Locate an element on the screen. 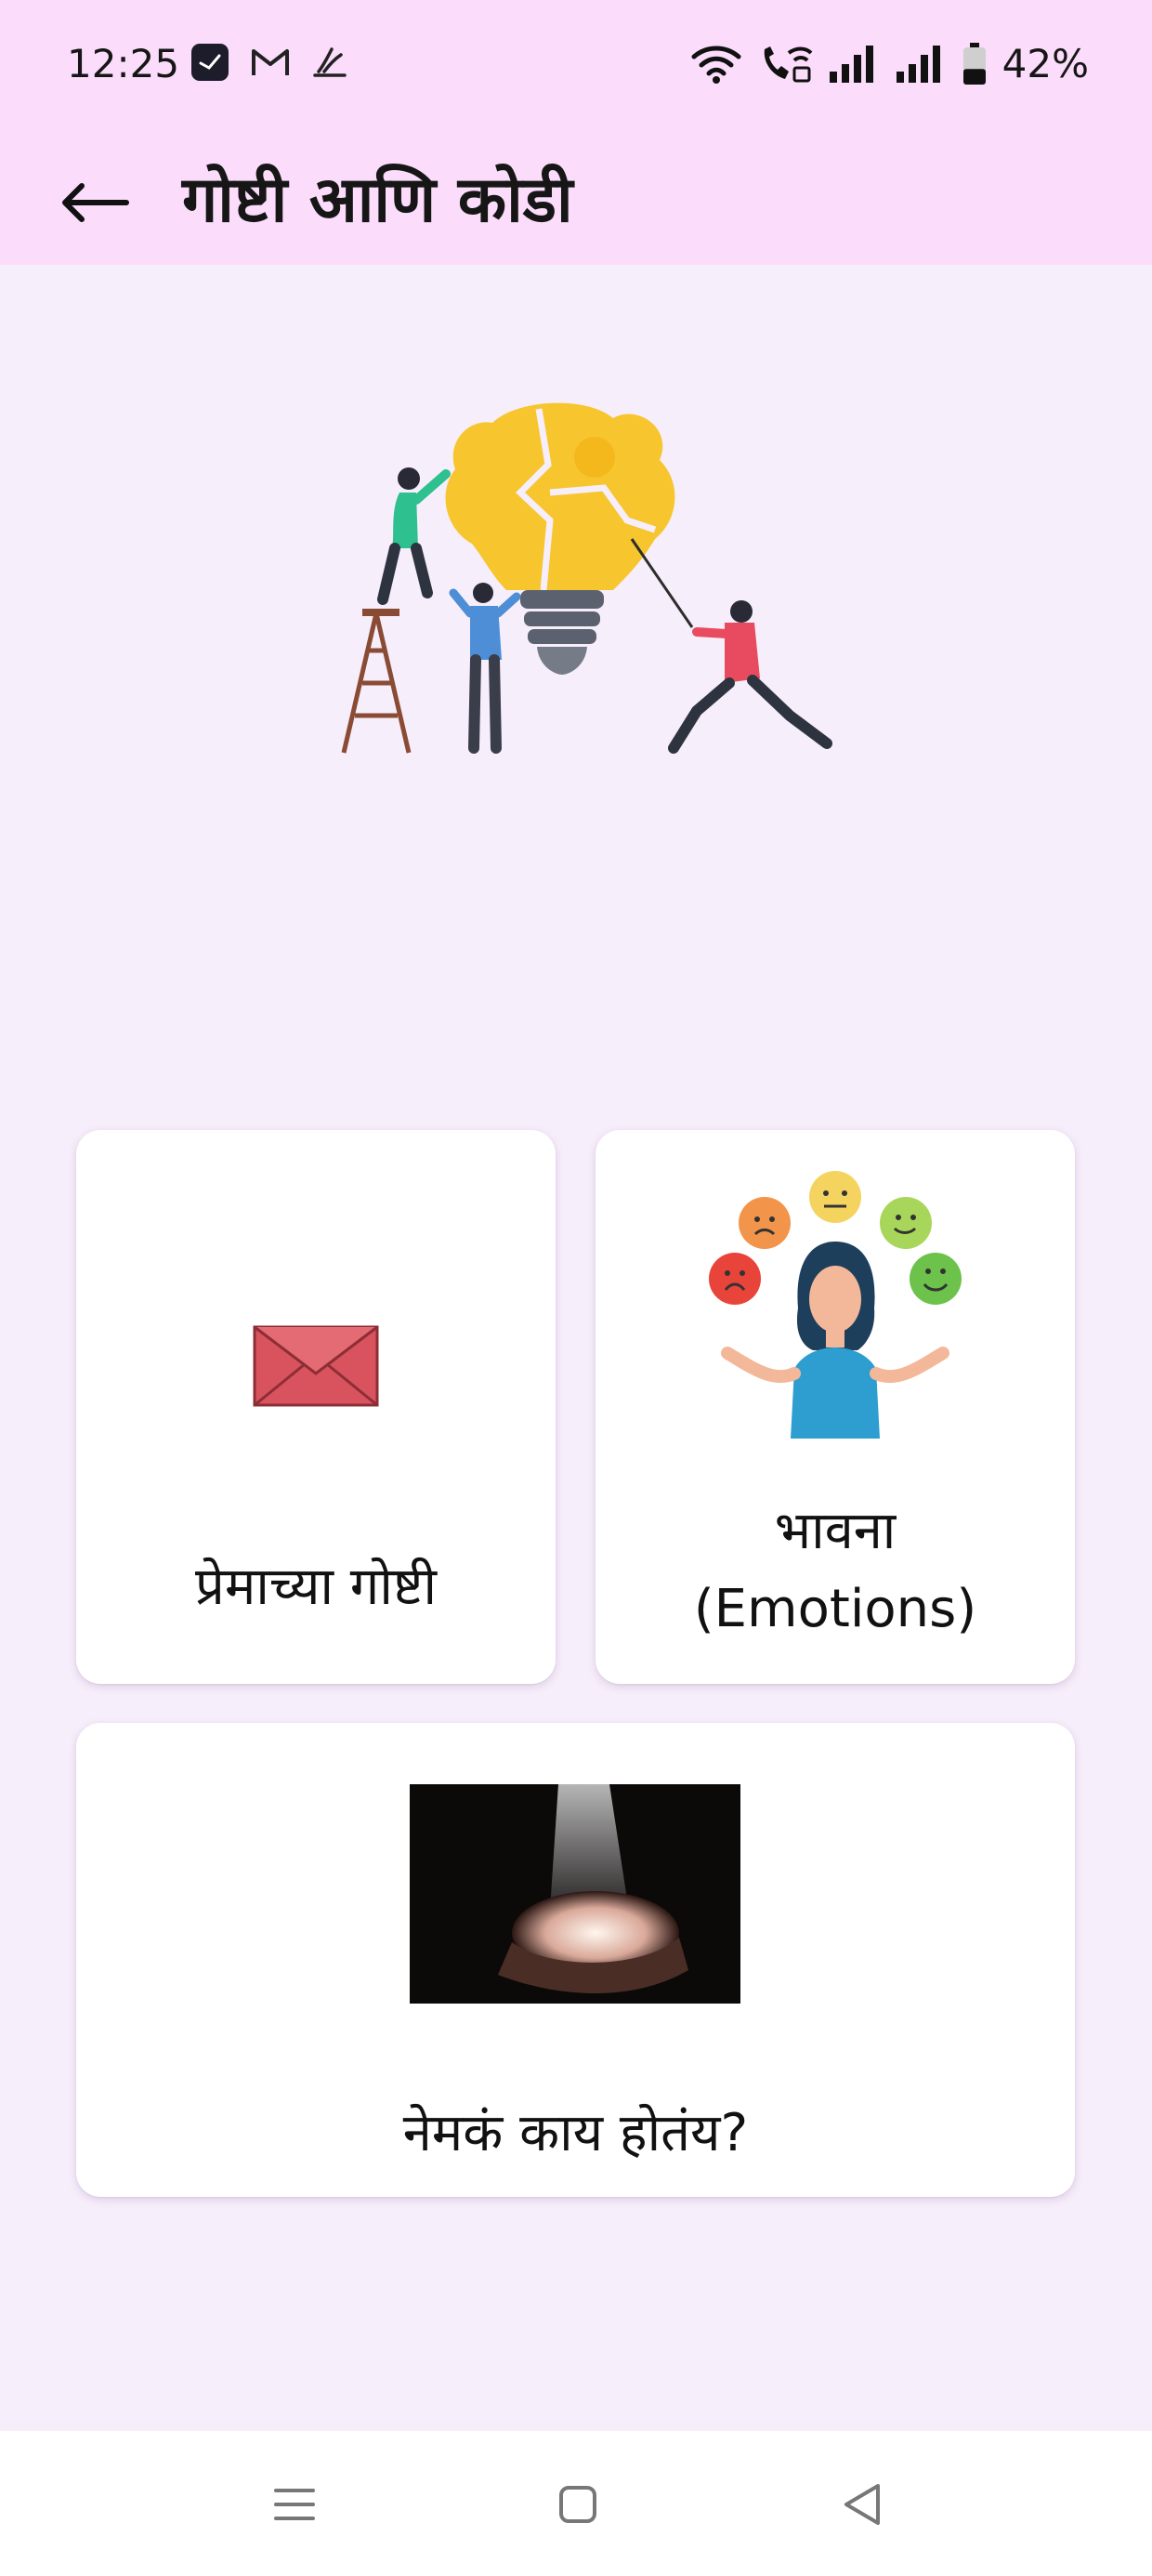 The image size is (1152, 2576). card-emotions-label-english: (Emotions) is located at coordinates (835, 1609).